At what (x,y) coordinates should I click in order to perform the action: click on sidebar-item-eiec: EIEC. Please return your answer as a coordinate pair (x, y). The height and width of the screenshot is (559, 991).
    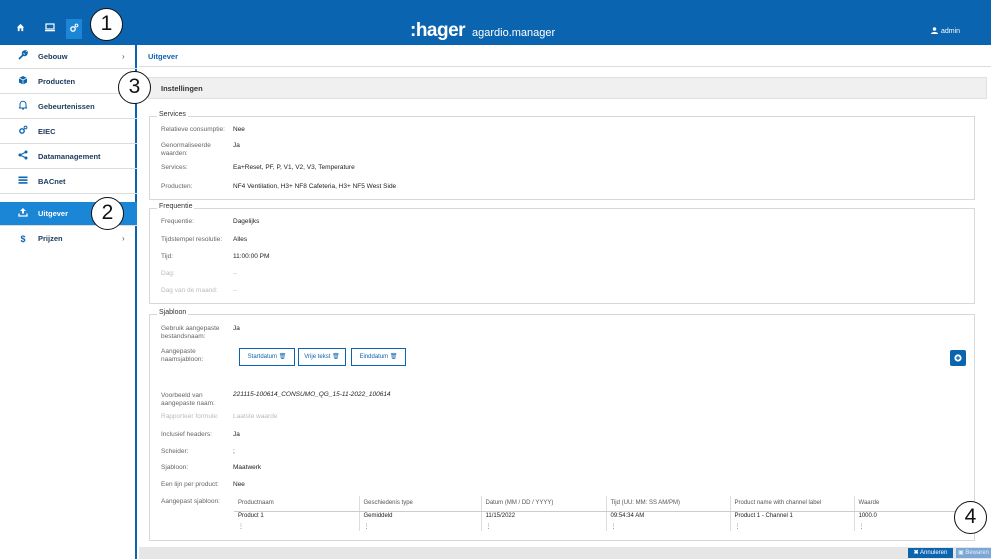
    Looking at the image, I should click on (68, 132).